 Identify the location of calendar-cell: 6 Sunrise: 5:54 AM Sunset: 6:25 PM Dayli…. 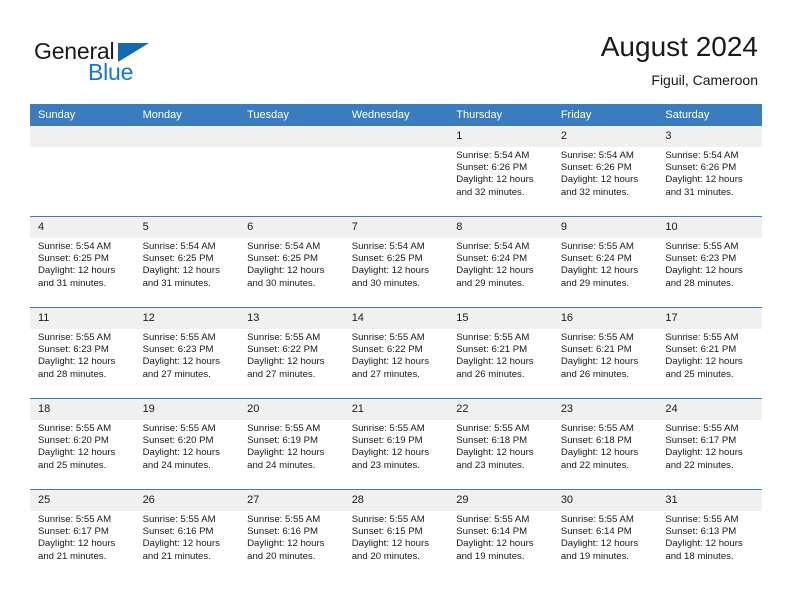
(291, 262).